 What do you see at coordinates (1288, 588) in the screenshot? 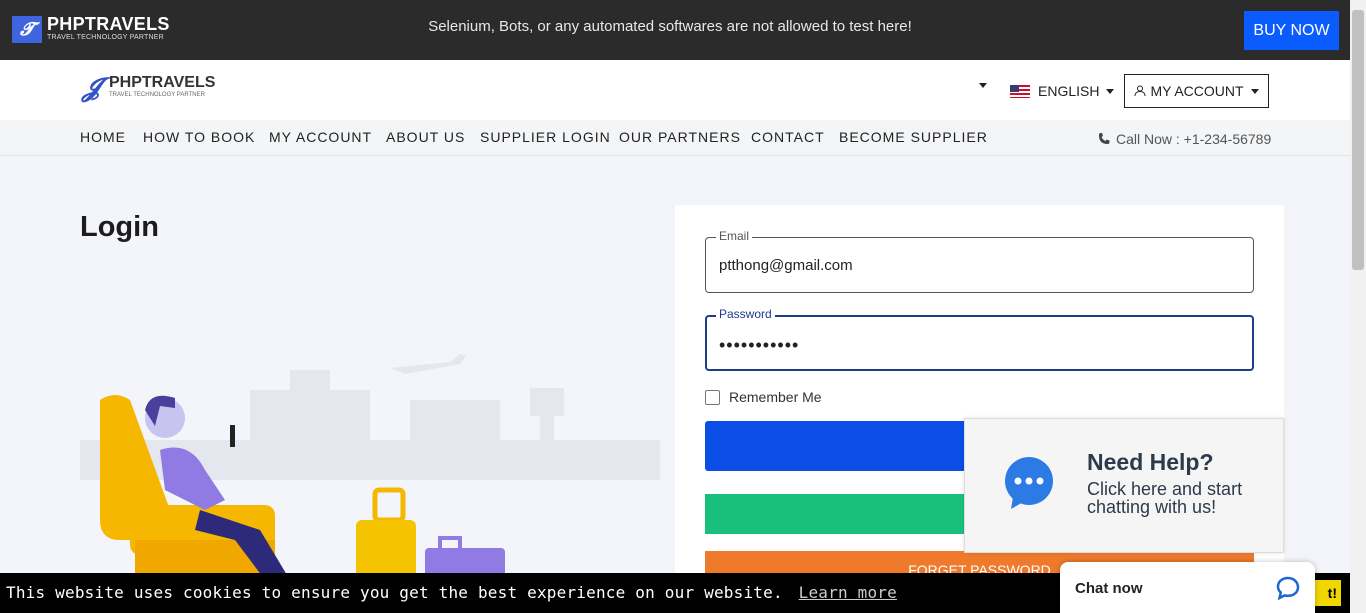
I see `chat-icon` at bounding box center [1288, 588].